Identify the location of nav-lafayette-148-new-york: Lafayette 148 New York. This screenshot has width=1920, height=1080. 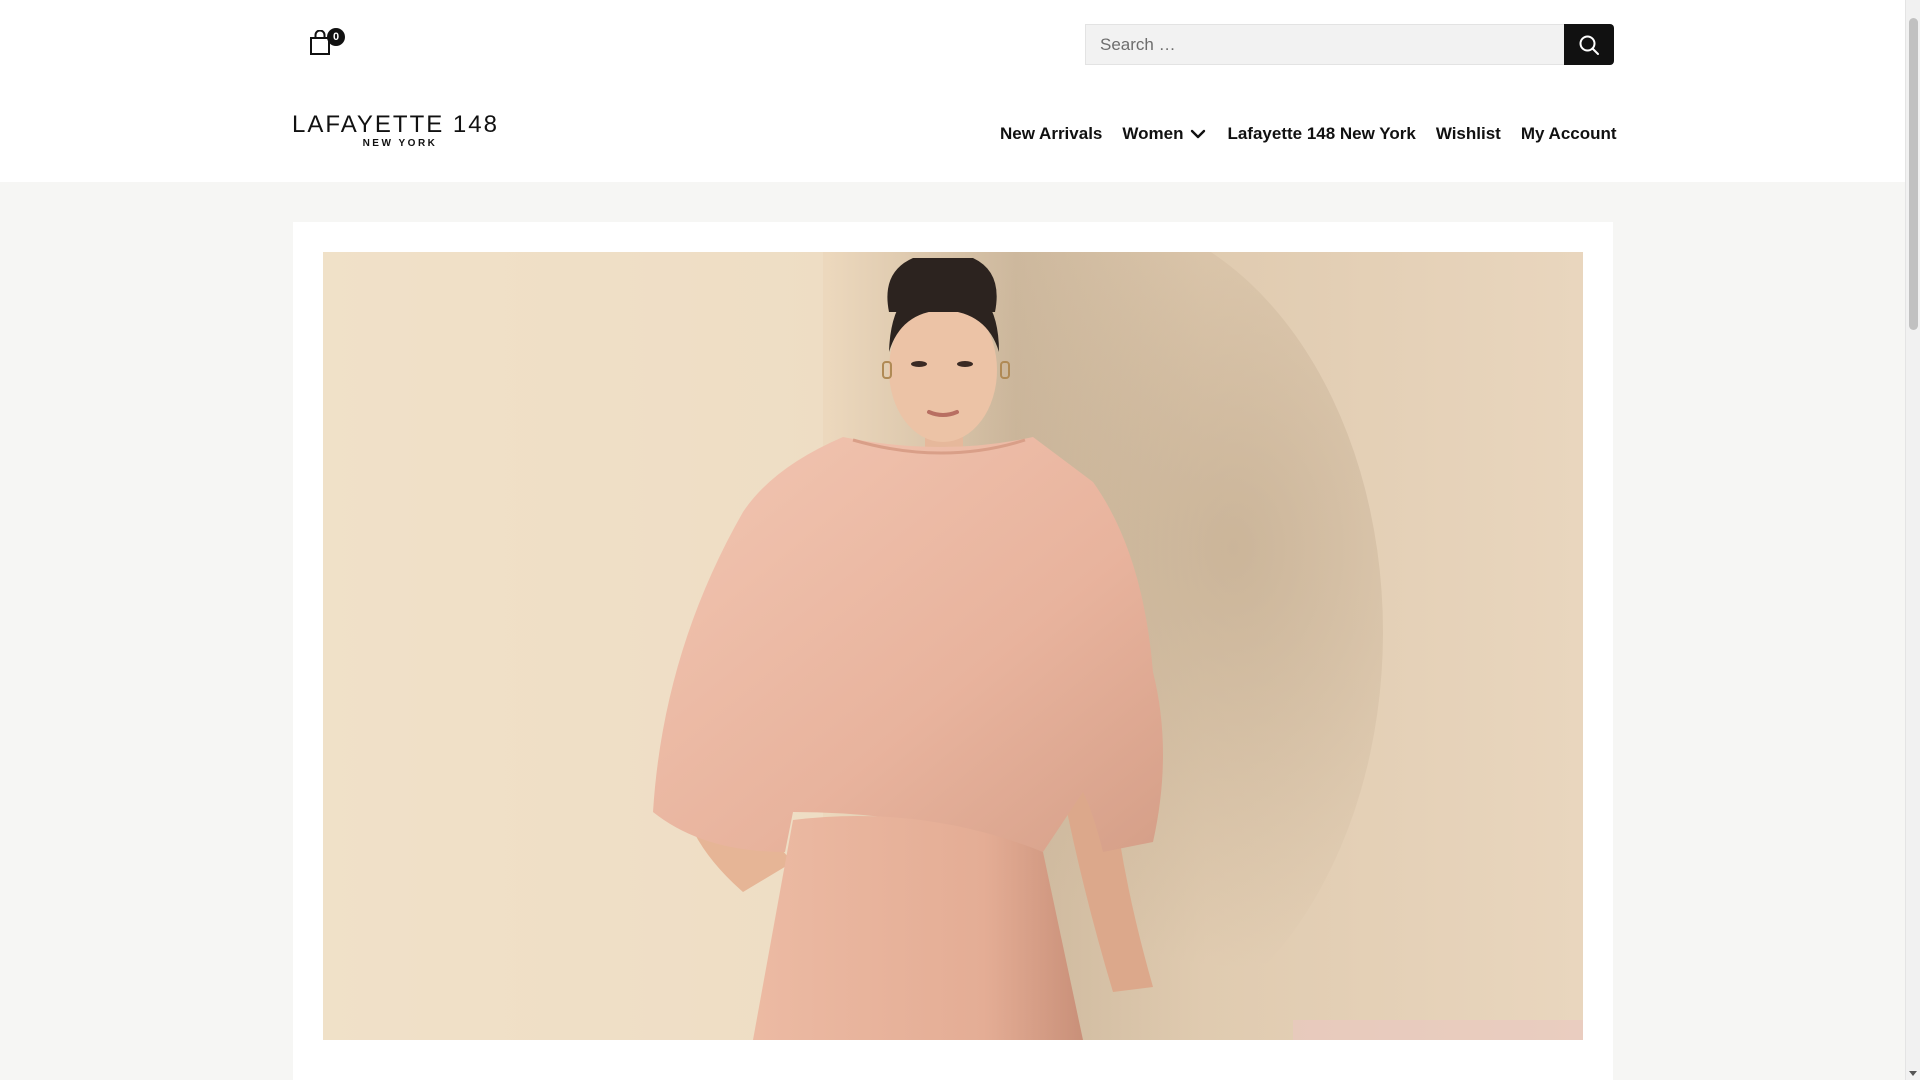
(1321, 134).